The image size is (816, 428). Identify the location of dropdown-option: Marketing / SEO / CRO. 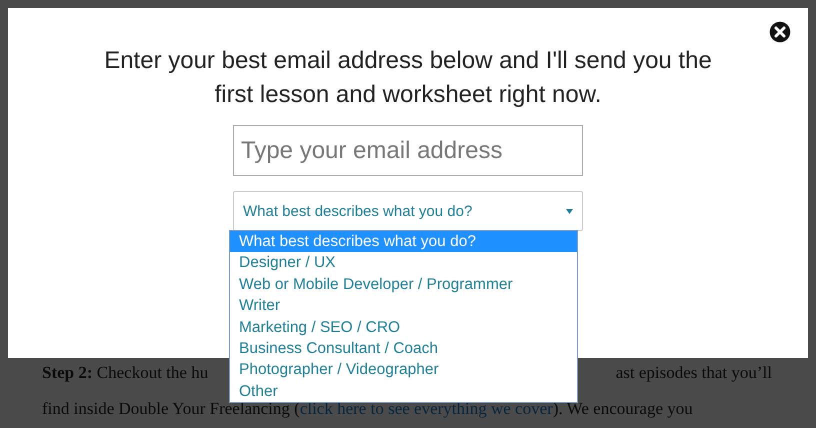
(403, 327).